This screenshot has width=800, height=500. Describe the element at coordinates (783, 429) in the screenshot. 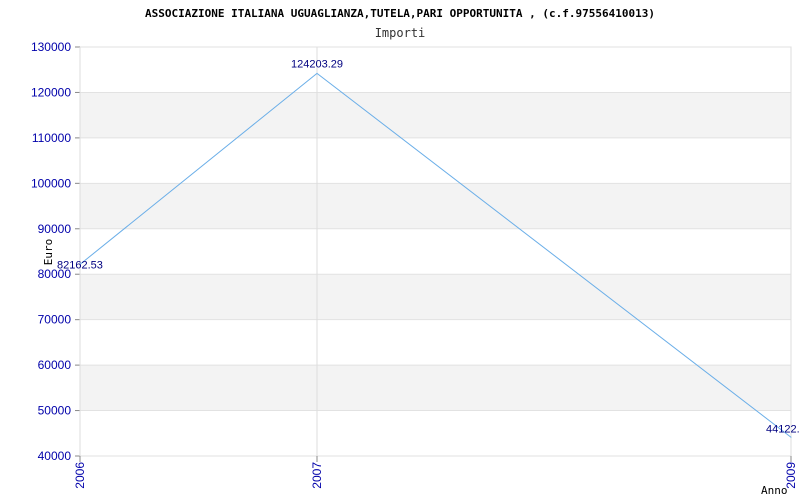

I see `data-label: 44122.` at that location.